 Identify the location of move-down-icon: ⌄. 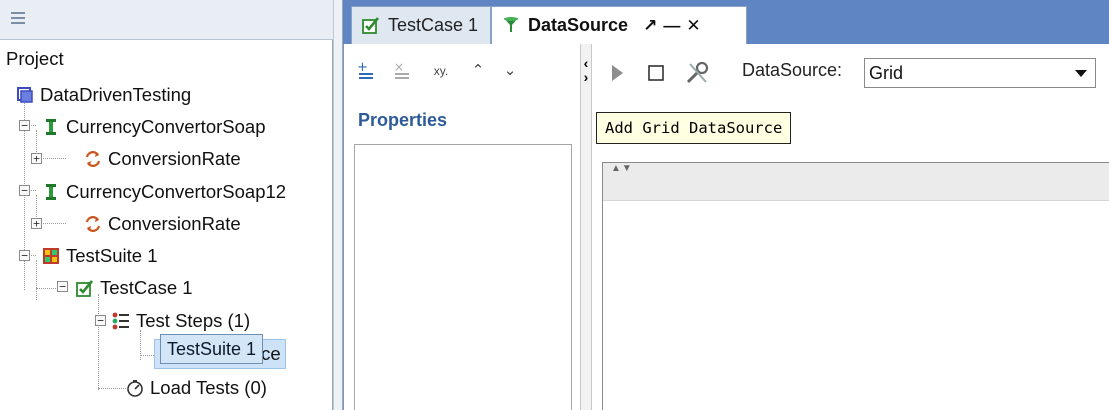
(510, 71).